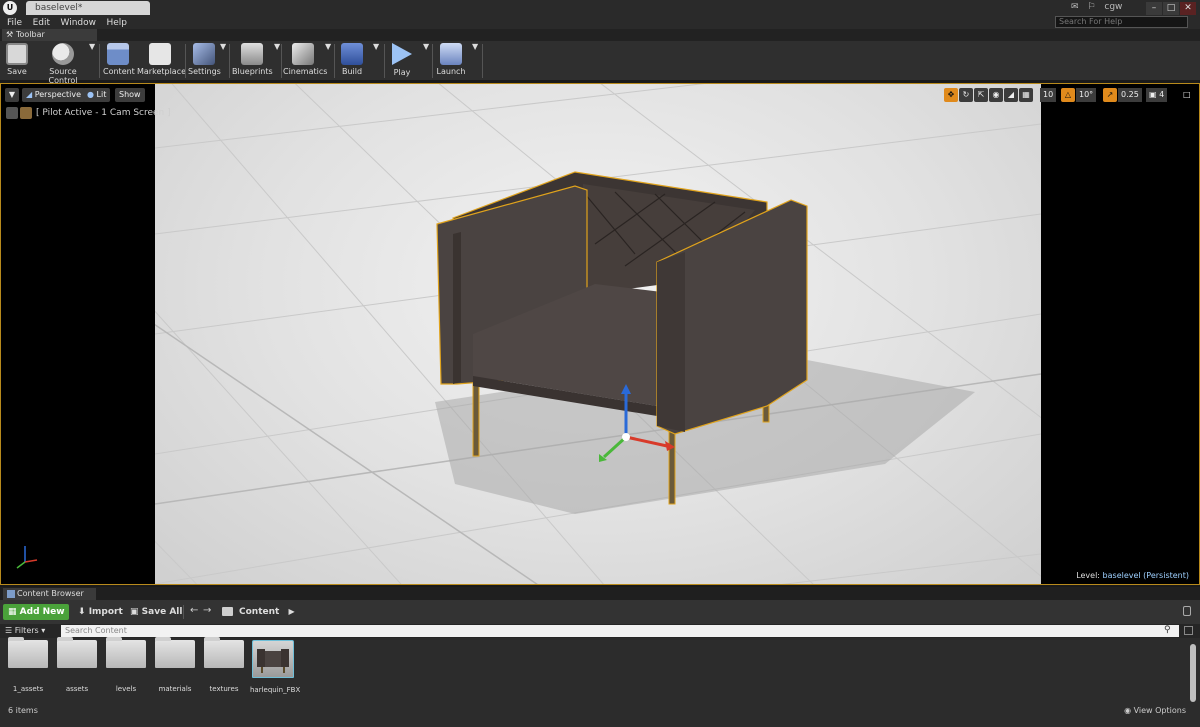 The image size is (1200, 727). What do you see at coordinates (1075, 7) in the screenshot?
I see `chat-icon: ✉` at bounding box center [1075, 7].